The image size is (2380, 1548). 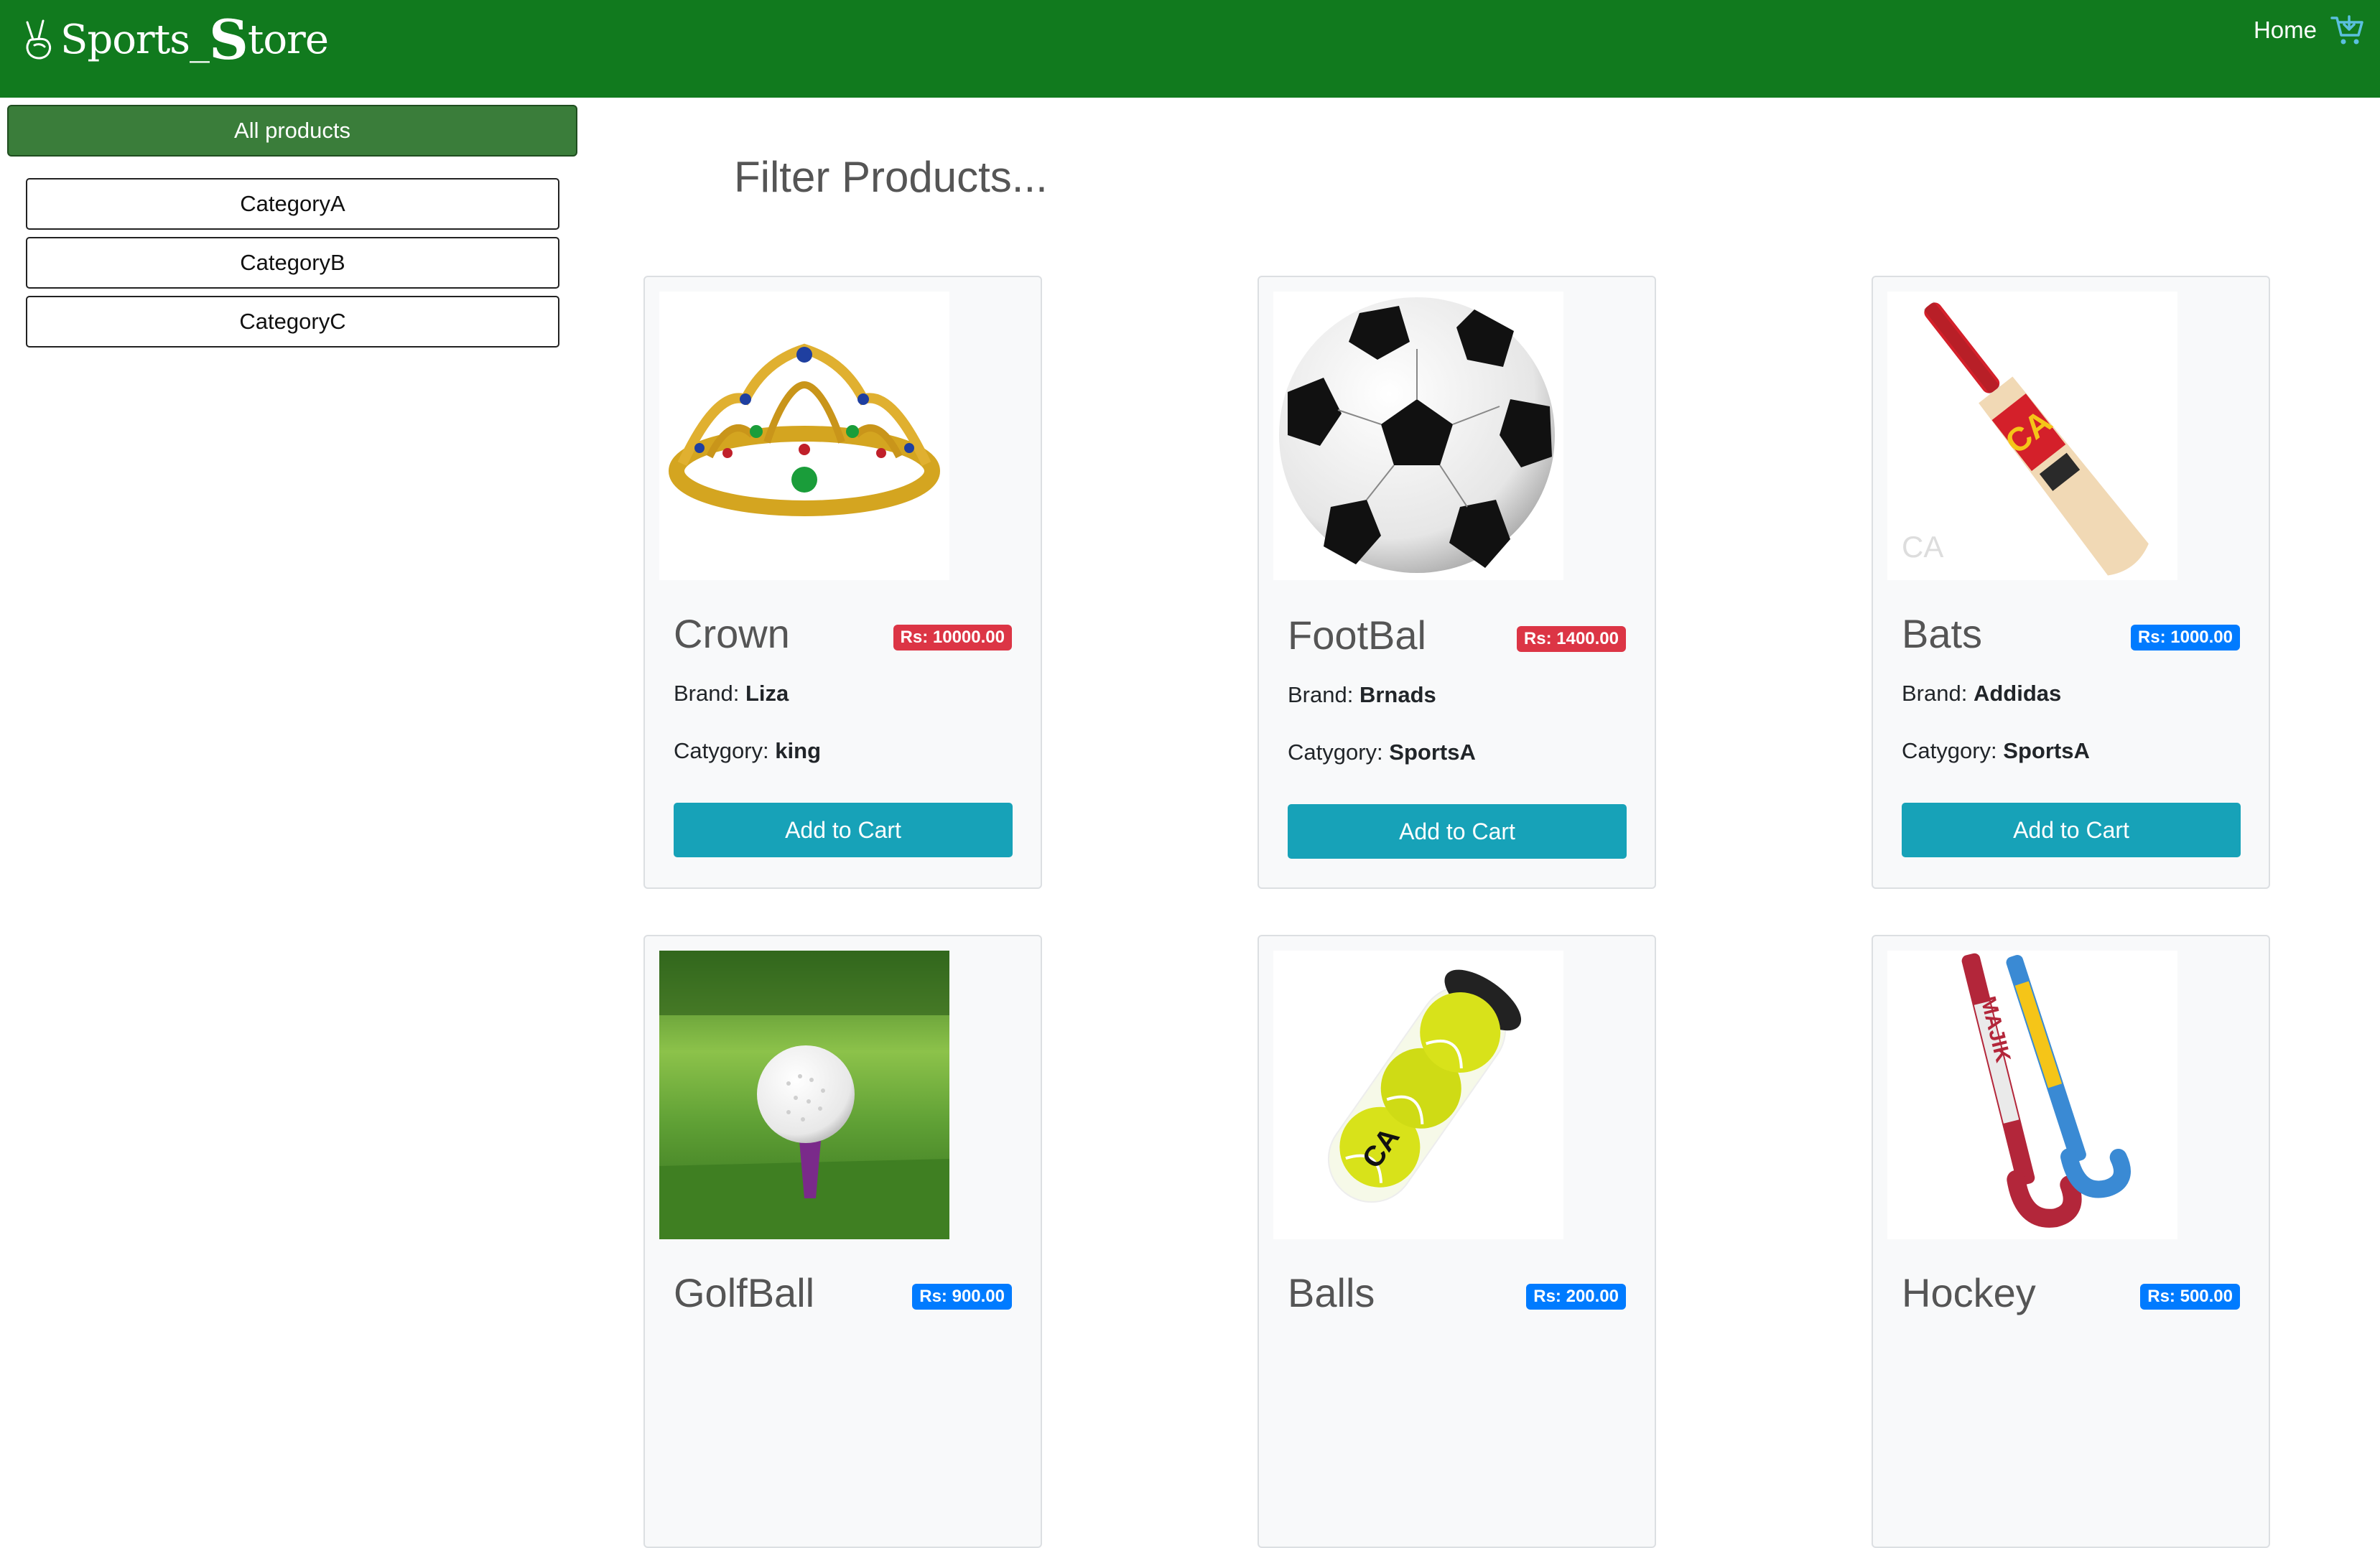 What do you see at coordinates (842, 1241) in the screenshot?
I see `product-card-golfball: GolfBall Rs: 900.00` at bounding box center [842, 1241].